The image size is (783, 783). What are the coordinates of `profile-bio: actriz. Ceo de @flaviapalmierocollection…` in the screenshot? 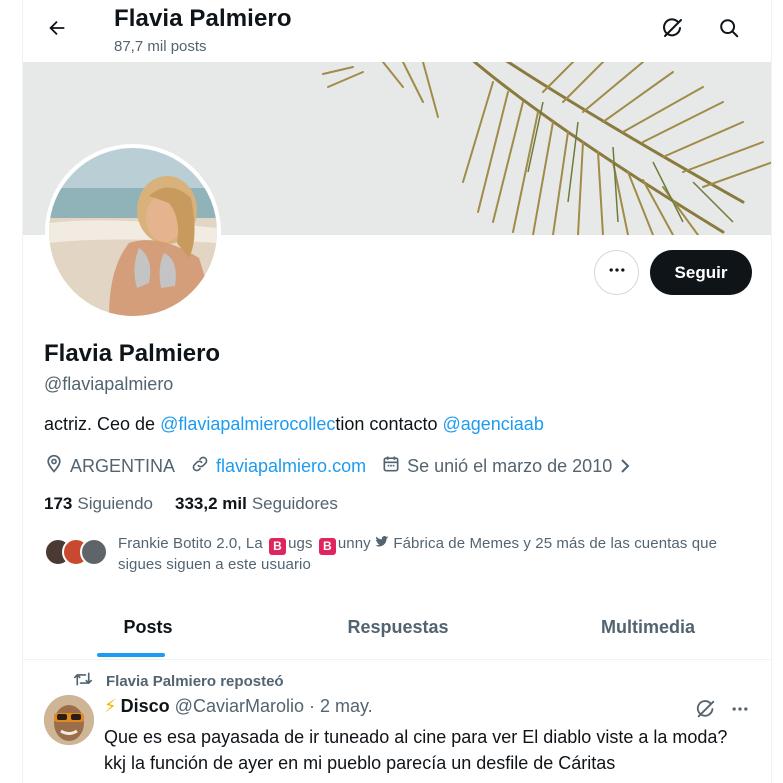 It's located at (294, 424).